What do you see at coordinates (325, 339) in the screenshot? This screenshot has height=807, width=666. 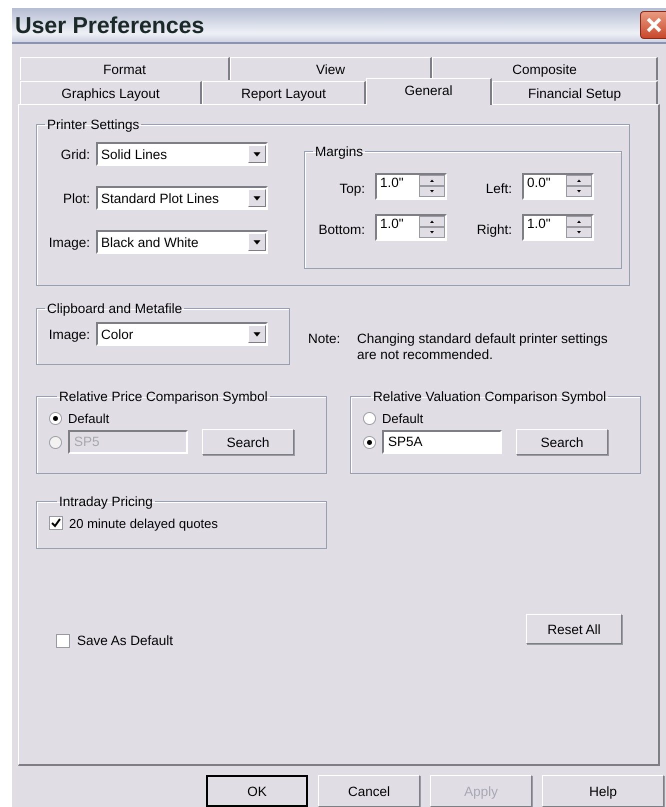 I see `note-label: Note:` at bounding box center [325, 339].